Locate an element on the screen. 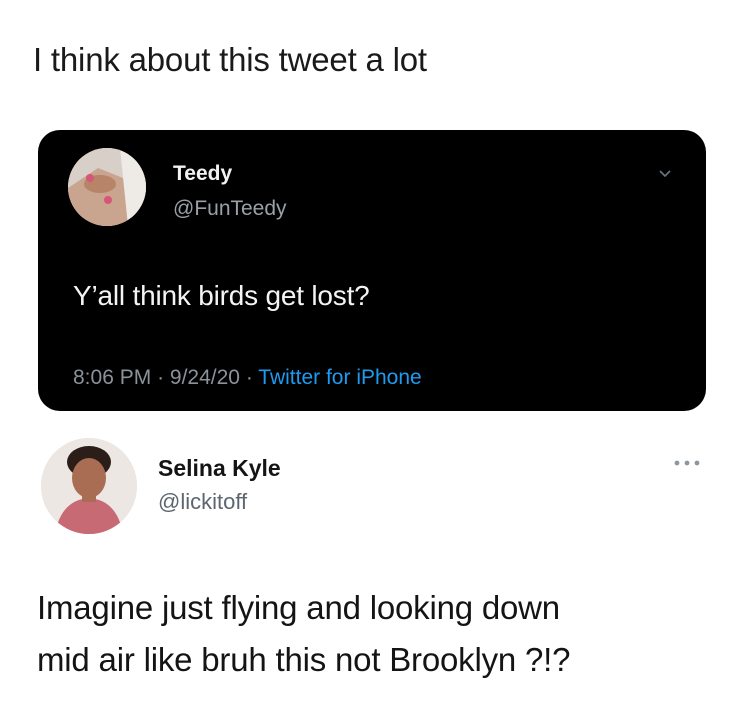 The width and height of the screenshot is (750, 714). tweet-date: 9/24/20 is located at coordinates (205, 377).